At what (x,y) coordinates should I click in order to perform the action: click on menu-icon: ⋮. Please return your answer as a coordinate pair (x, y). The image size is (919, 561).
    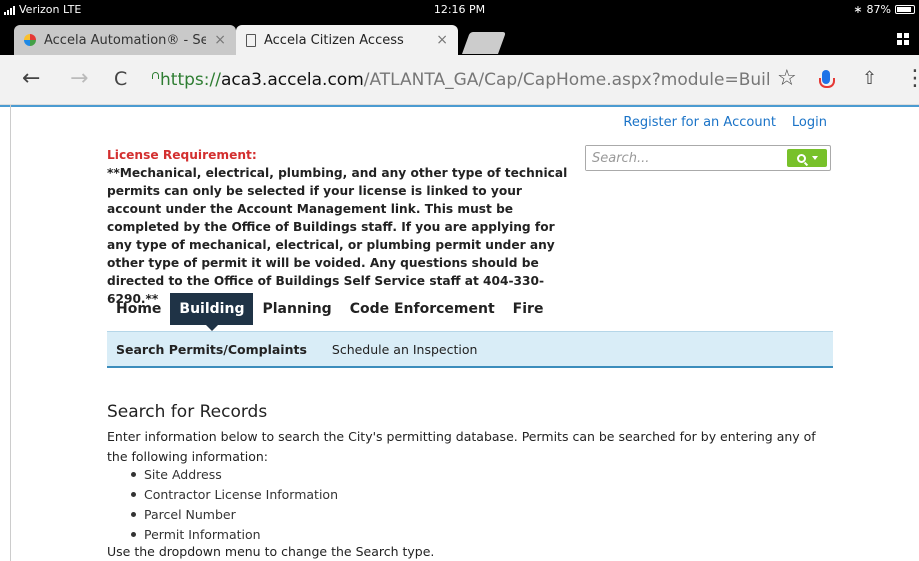
    Looking at the image, I should click on (911, 79).